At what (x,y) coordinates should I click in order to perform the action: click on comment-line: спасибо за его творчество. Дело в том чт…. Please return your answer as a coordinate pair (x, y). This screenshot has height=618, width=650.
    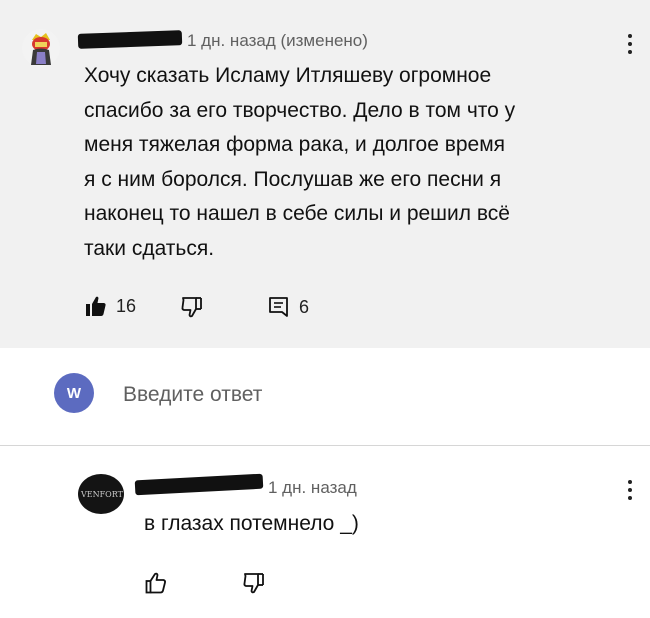
    Looking at the image, I should click on (300, 110).